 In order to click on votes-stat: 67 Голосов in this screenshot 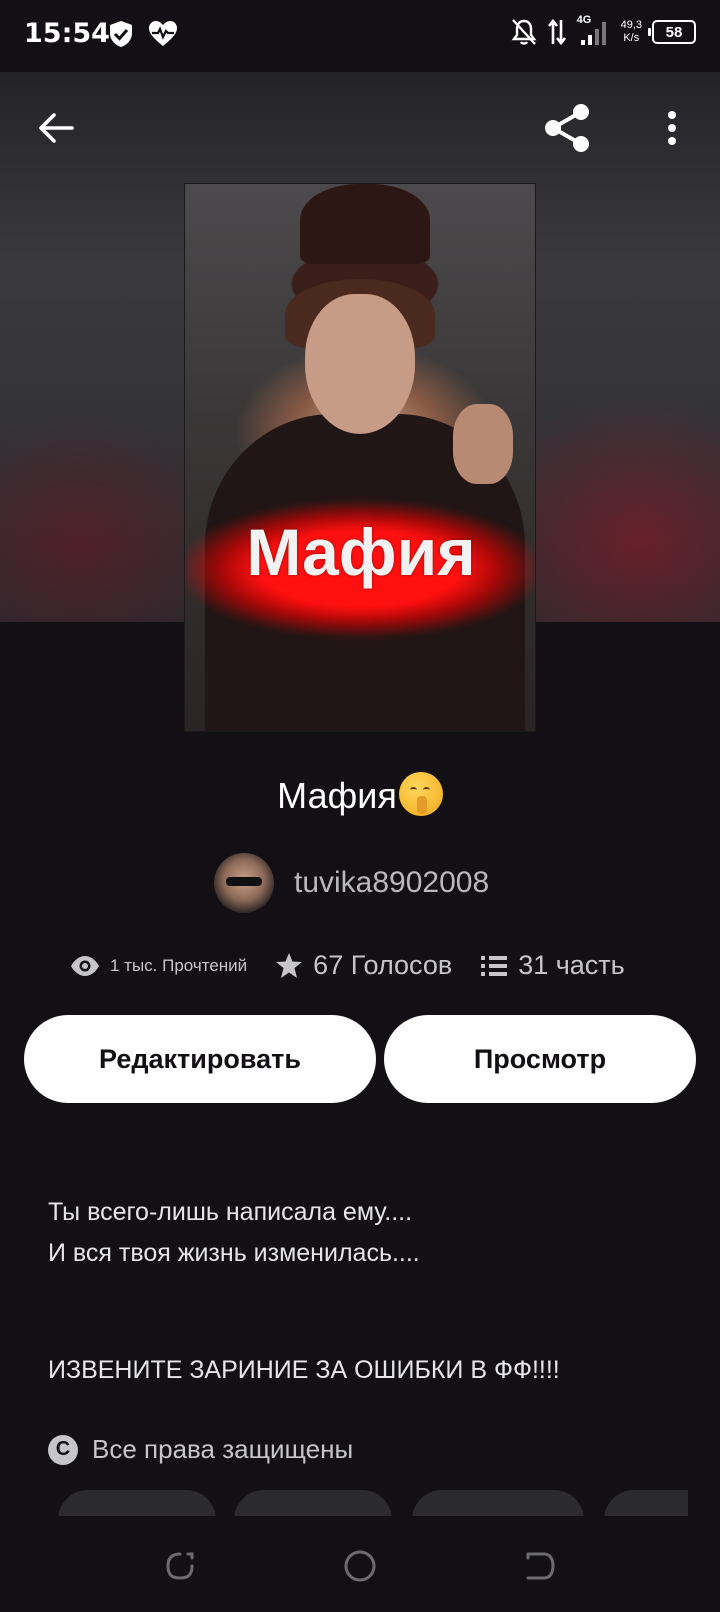, I will do `click(363, 965)`.